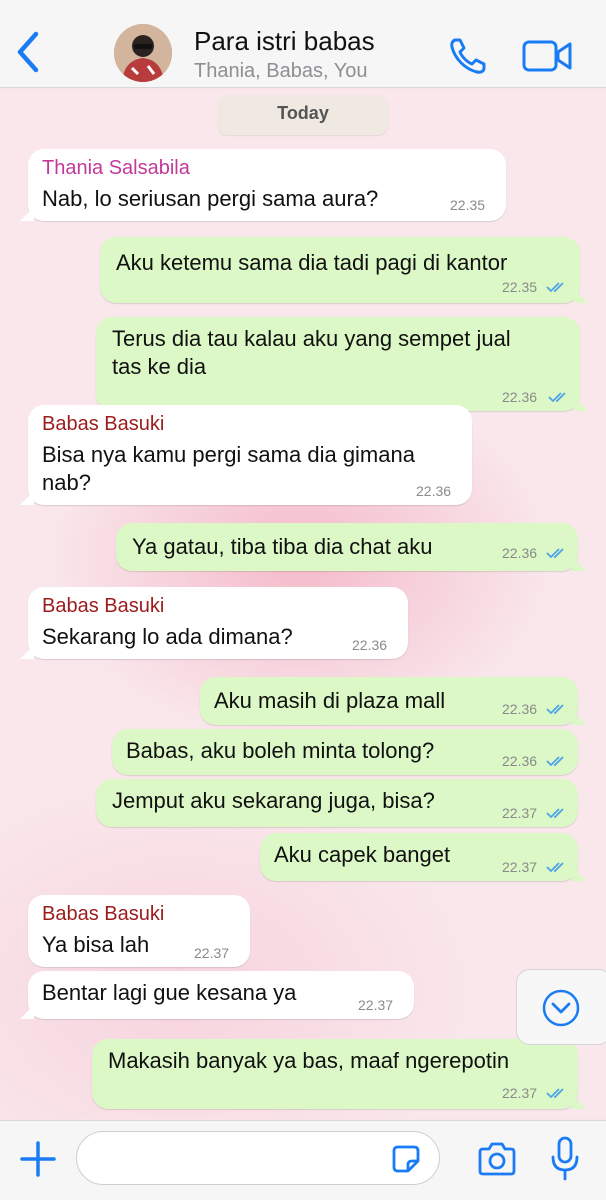  Describe the element at coordinates (228, 454) in the screenshot. I see `message-text: Bisa nya kamu pergi sama dia gimana` at that location.